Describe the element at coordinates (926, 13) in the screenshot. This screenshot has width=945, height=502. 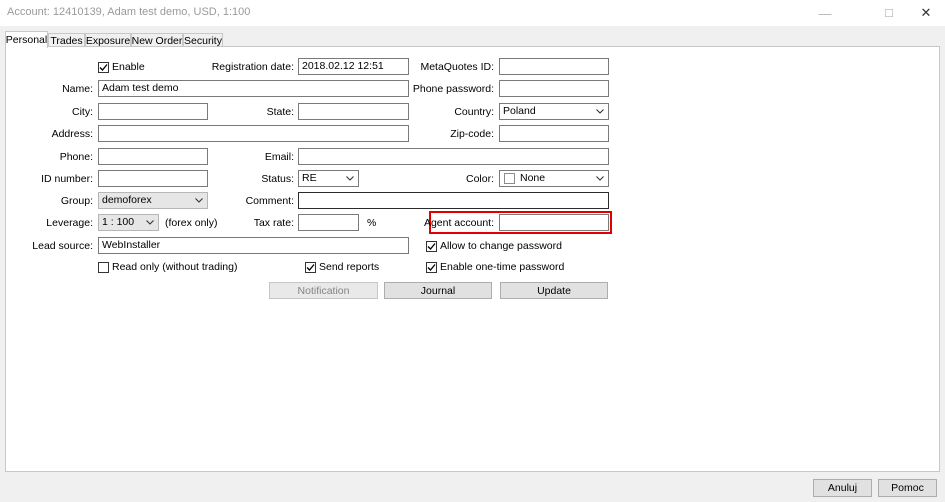
I see `close-icon: ✕` at that location.